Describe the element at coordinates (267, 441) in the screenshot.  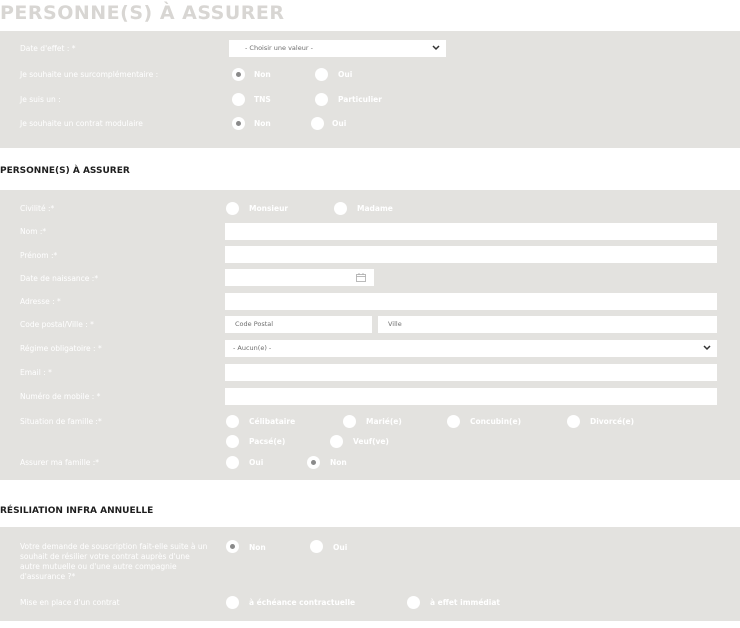
I see `pacse-label: Pacsé(e)` at that location.